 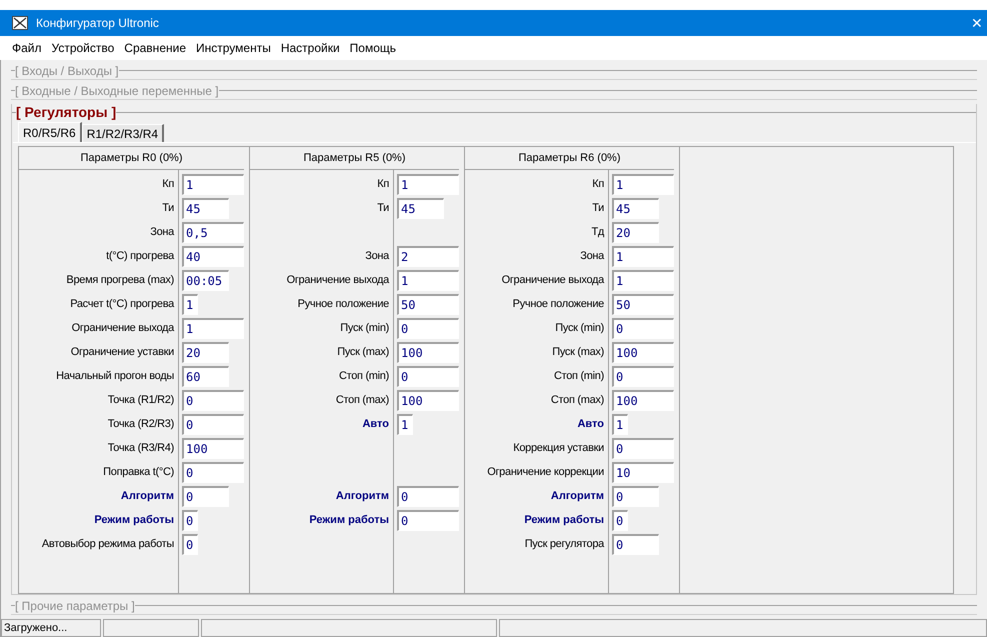 I want to click on close-button: ✕, so click(x=979, y=23).